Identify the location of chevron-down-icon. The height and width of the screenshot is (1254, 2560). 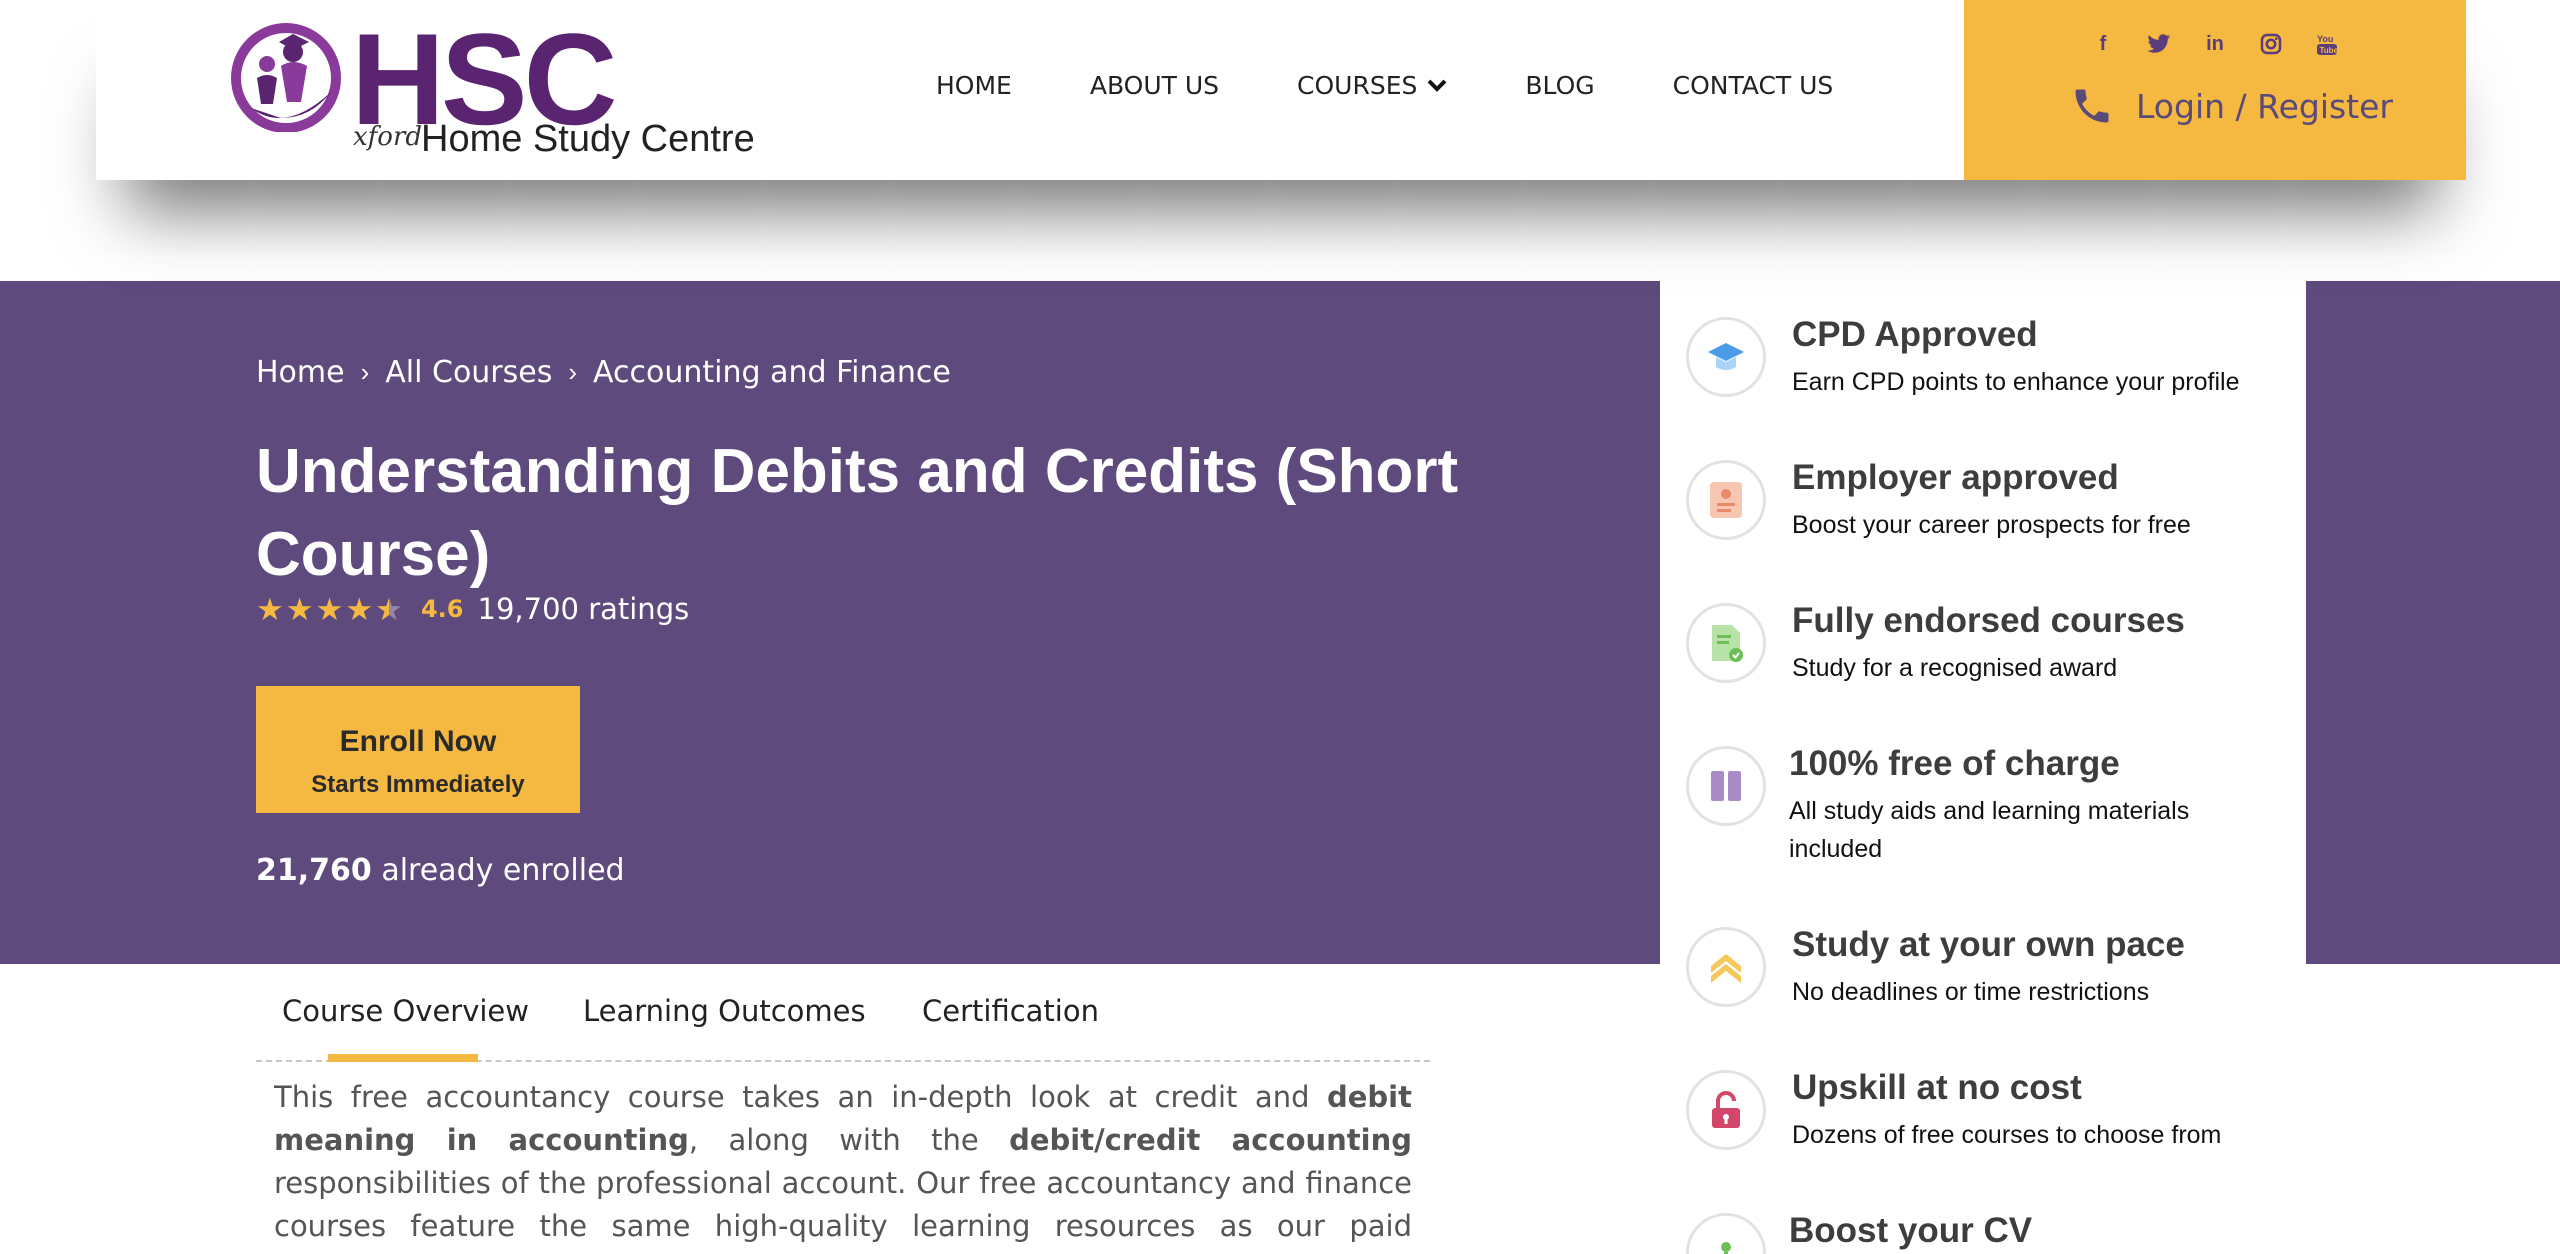
(1437, 85).